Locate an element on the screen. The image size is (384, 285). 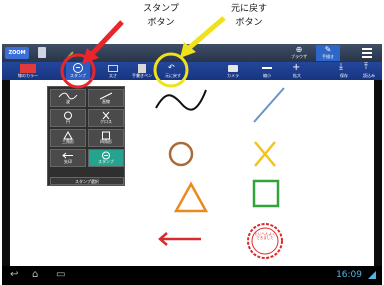
callout-overlay is located at coordinates (143, 52).